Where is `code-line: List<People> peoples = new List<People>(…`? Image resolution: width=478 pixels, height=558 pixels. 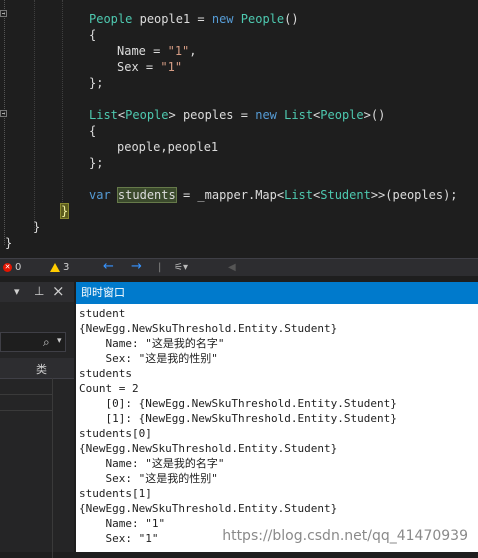
code-line: List<People> peoples = new List<People>(… is located at coordinates (237, 115).